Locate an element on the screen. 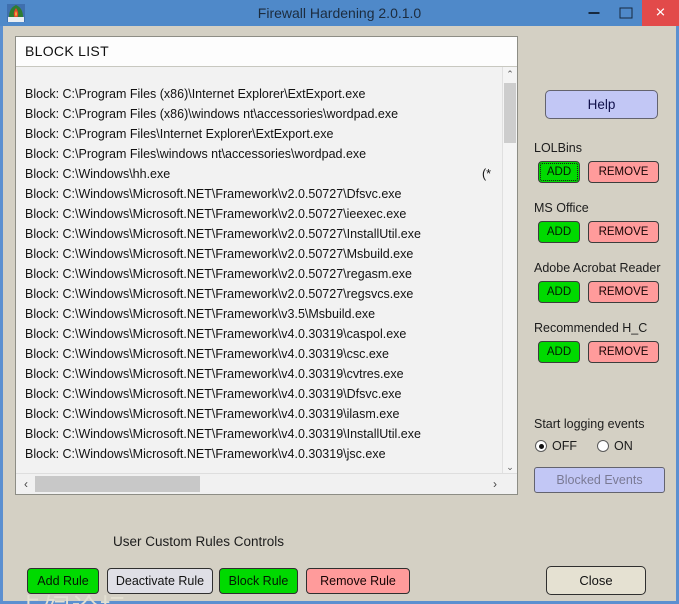  user-custom-rules-title: User Custom Rules Controls is located at coordinates (199, 541).